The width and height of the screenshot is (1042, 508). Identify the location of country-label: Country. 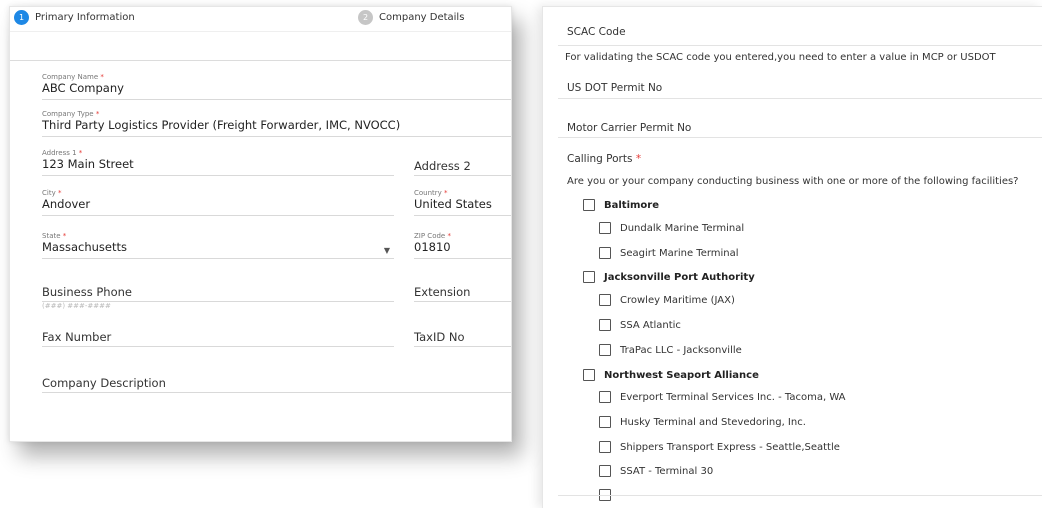
(428, 193).